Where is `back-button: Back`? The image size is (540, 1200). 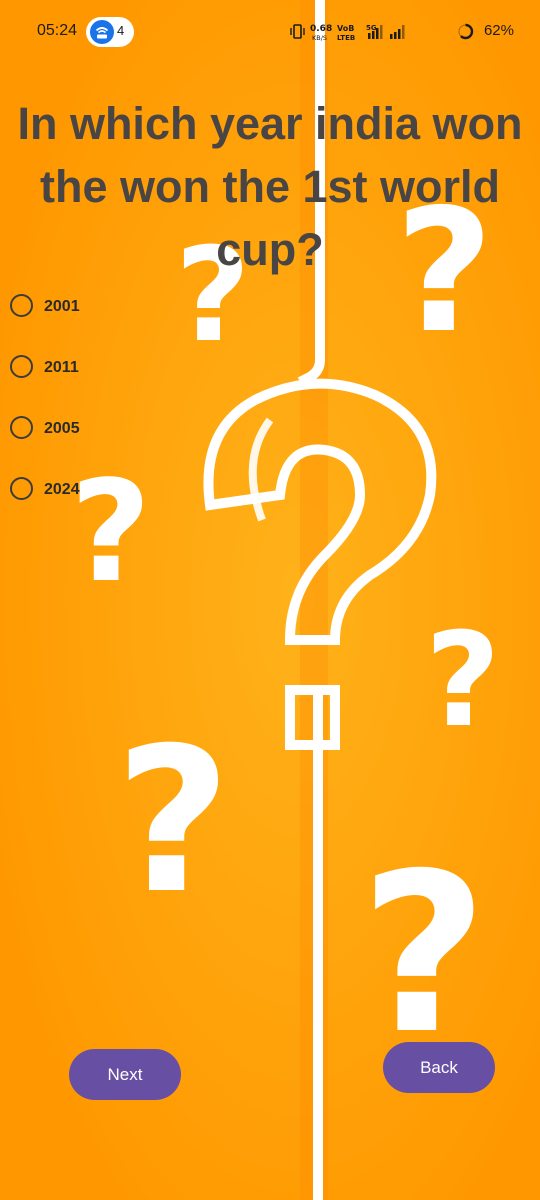 back-button: Back is located at coordinates (439, 1067).